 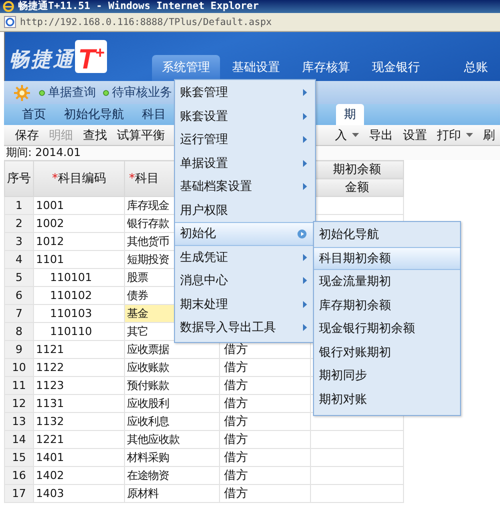 I want to click on row-number: 10, so click(x=19, y=367).